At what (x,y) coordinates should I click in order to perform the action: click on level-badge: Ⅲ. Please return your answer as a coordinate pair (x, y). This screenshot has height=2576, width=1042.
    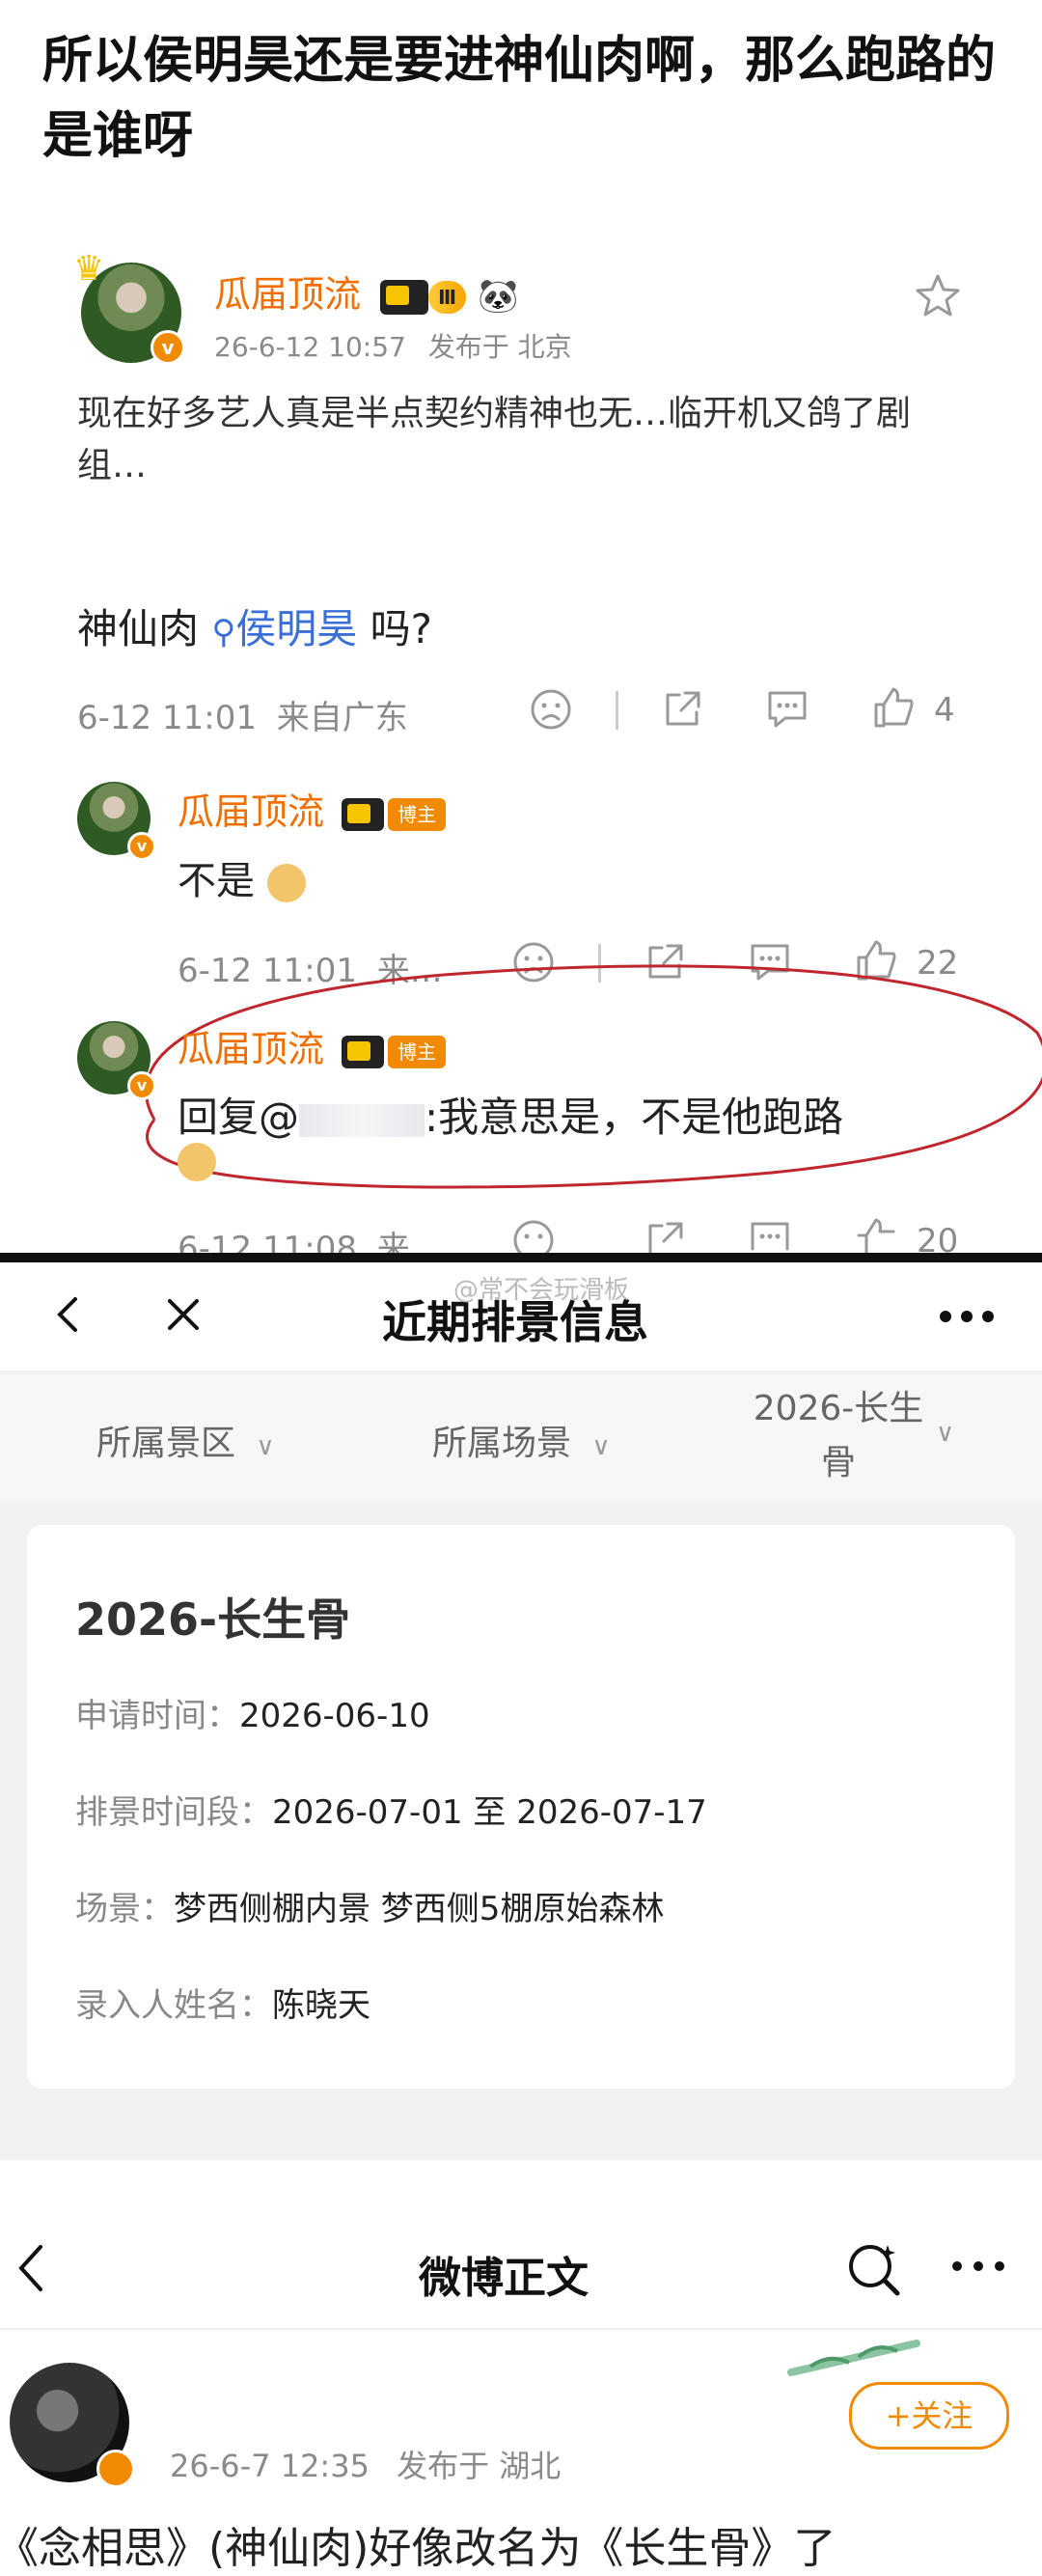
    Looking at the image, I should click on (447, 297).